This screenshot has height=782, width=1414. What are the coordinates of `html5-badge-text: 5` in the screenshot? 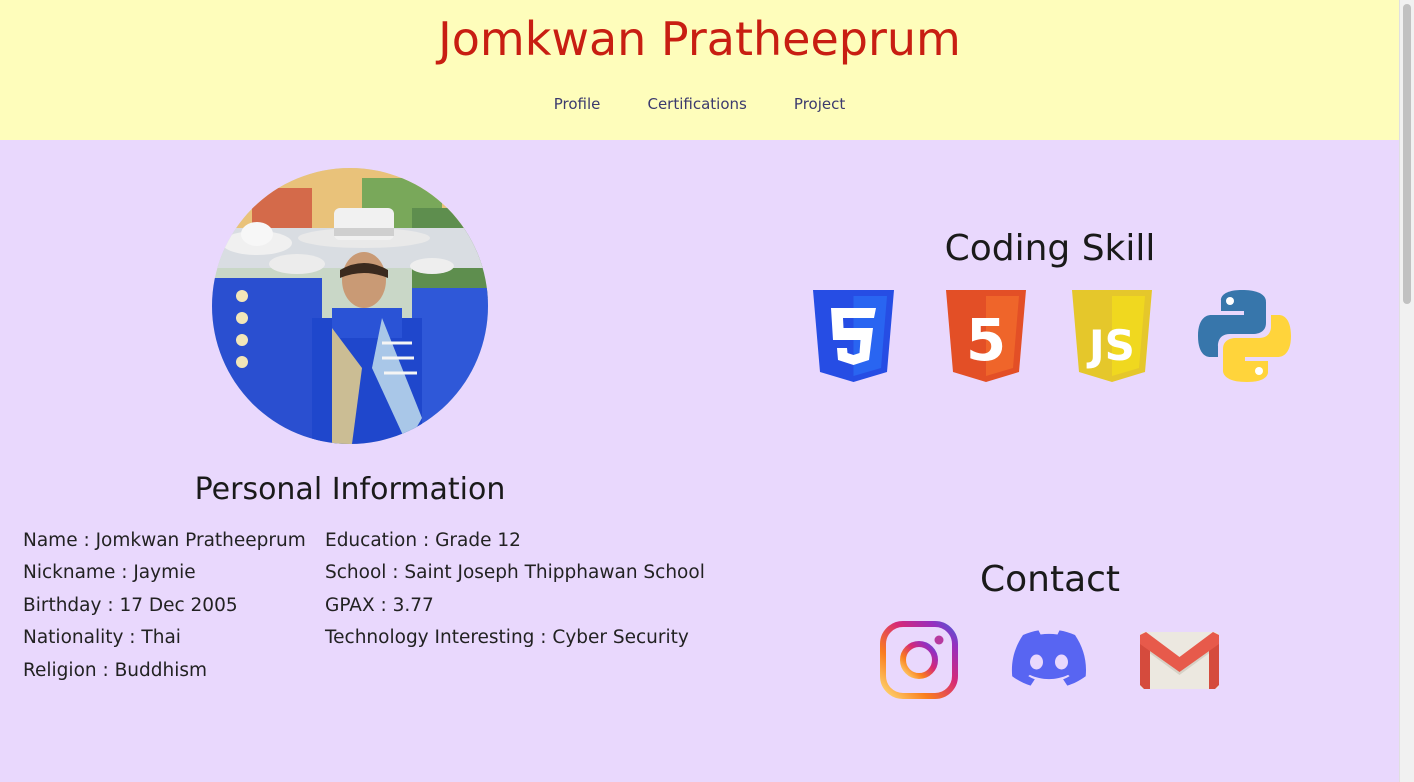 It's located at (986, 340).